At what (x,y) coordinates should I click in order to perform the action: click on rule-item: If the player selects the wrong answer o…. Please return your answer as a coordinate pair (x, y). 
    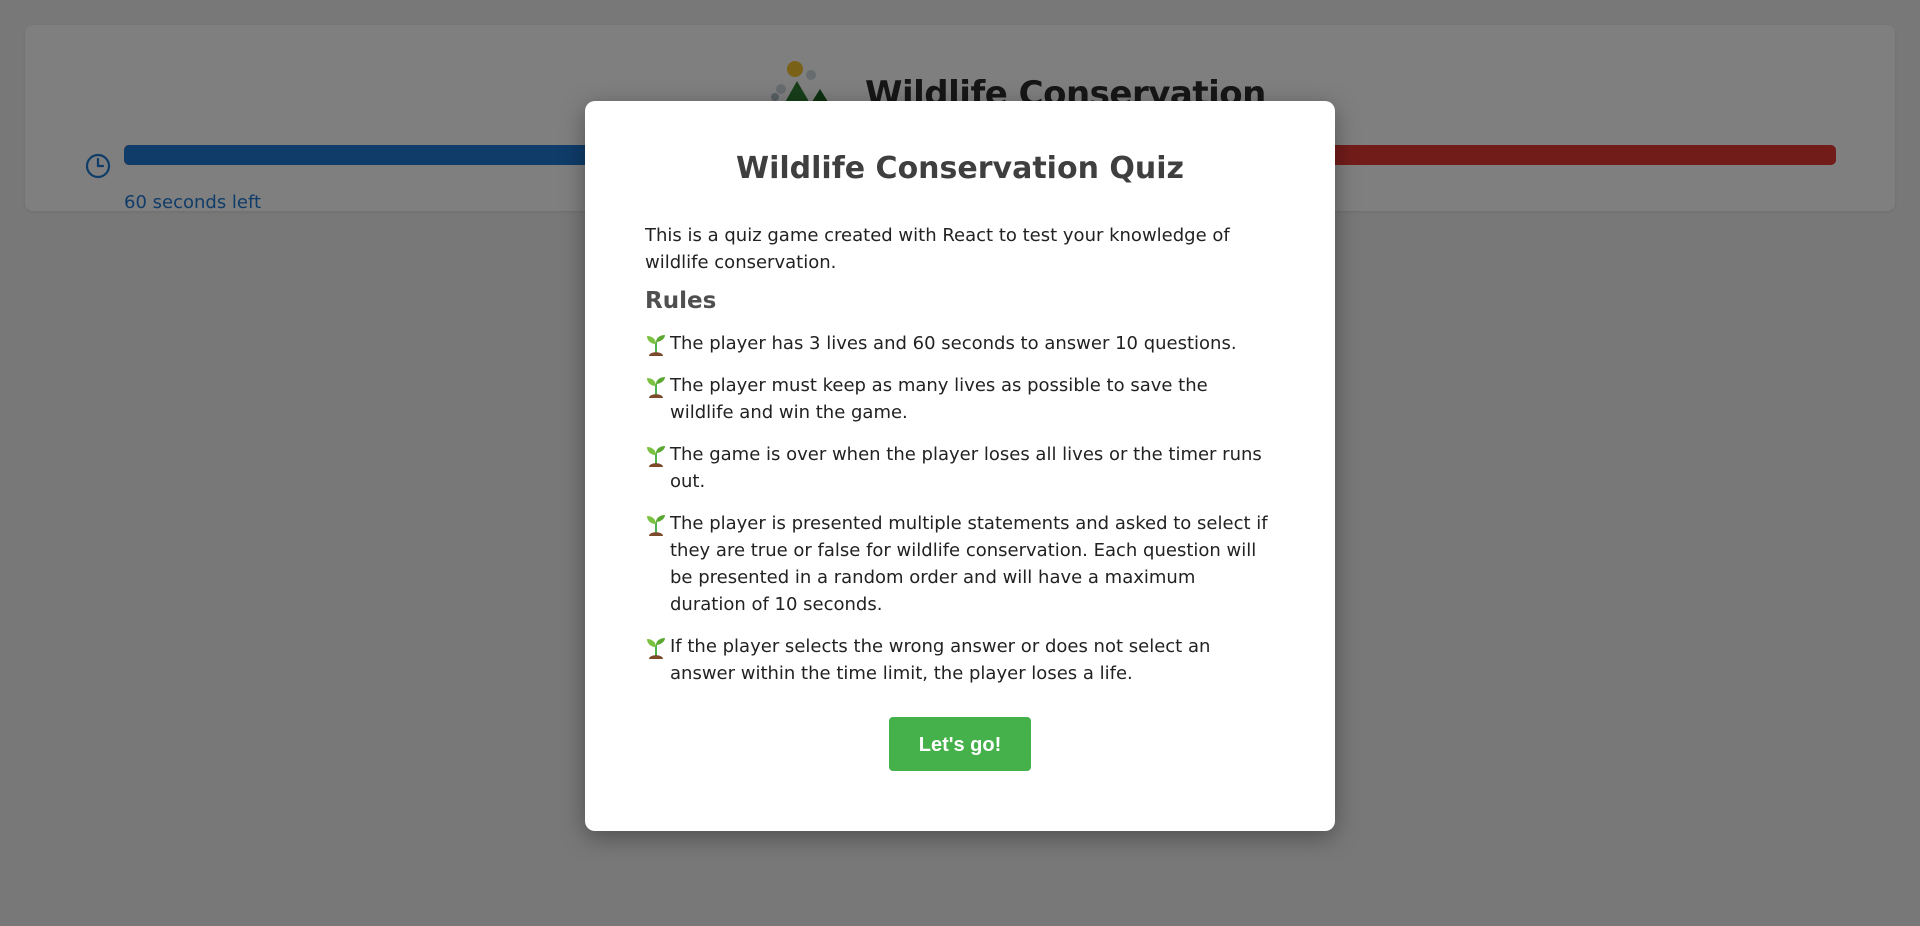
    Looking at the image, I should click on (960, 660).